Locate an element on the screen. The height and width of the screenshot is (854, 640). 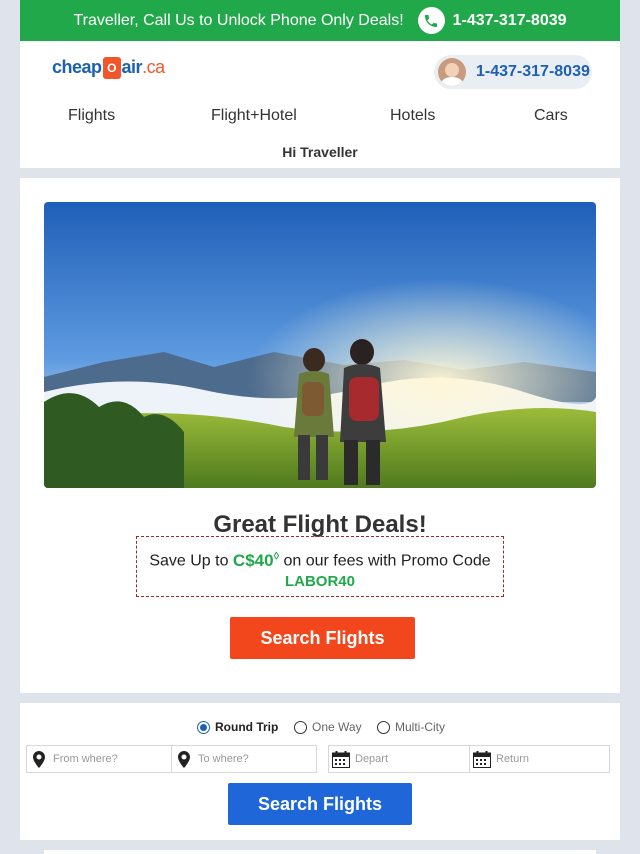
deal-title: Great Flight Deals! is located at coordinates (320, 524).